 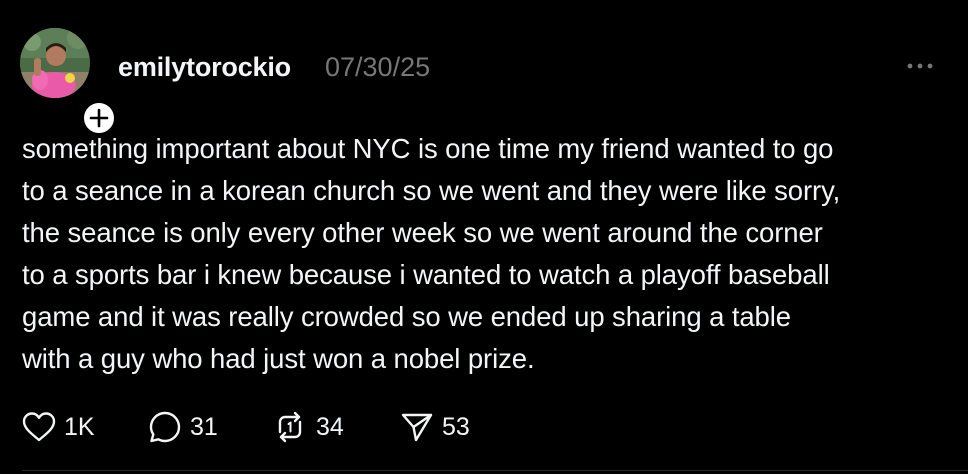 I want to click on share-count: 53, so click(x=456, y=427).